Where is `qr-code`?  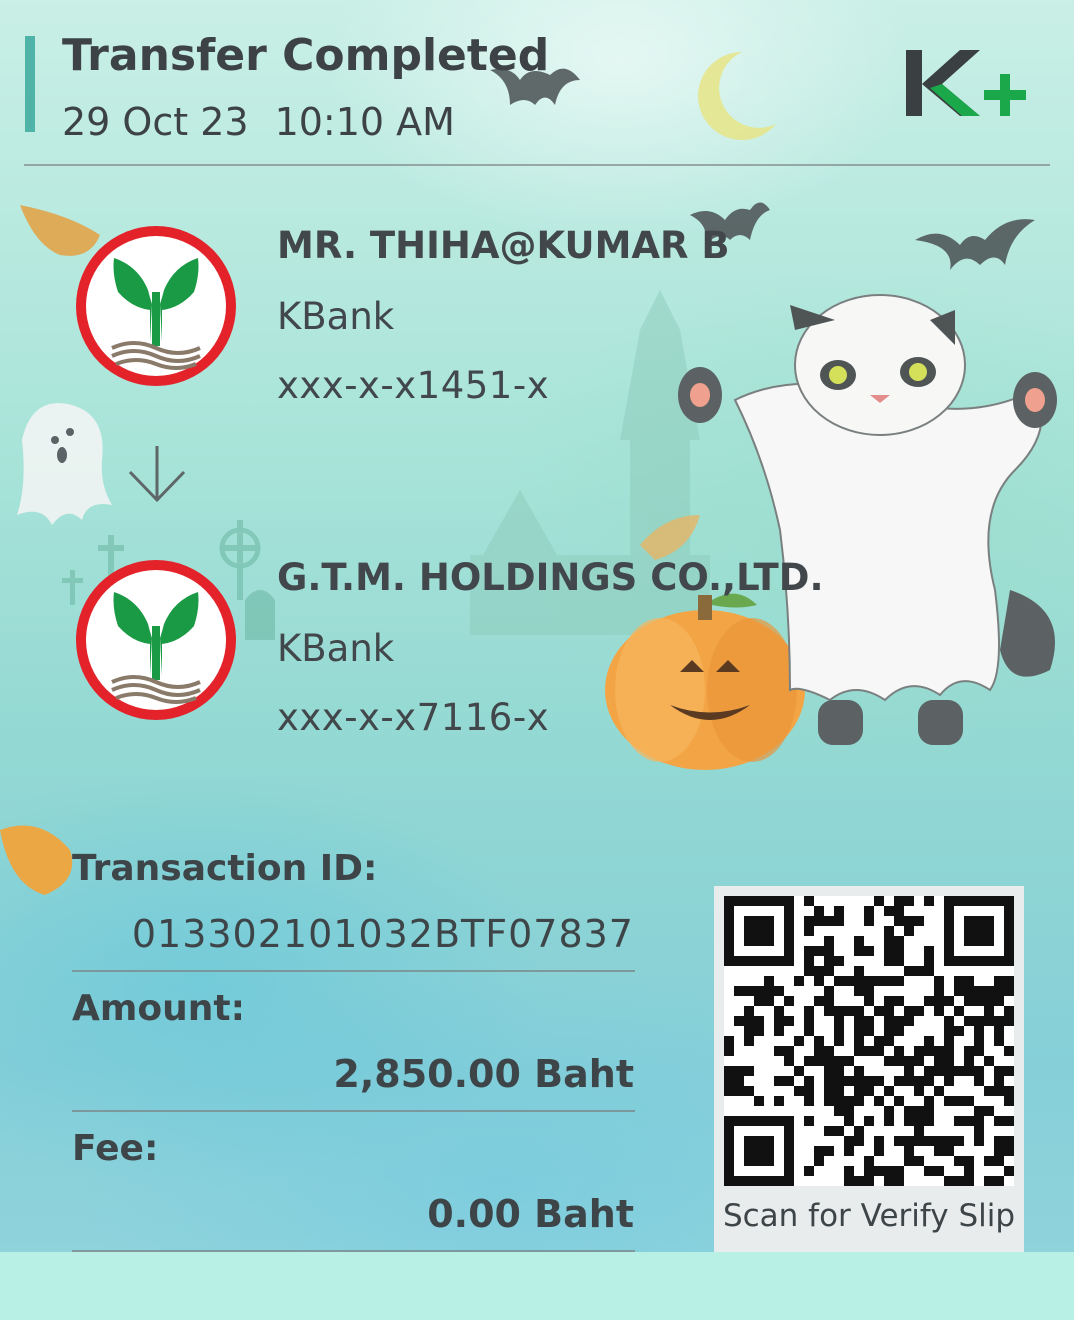
qr-code is located at coordinates (869, 1041).